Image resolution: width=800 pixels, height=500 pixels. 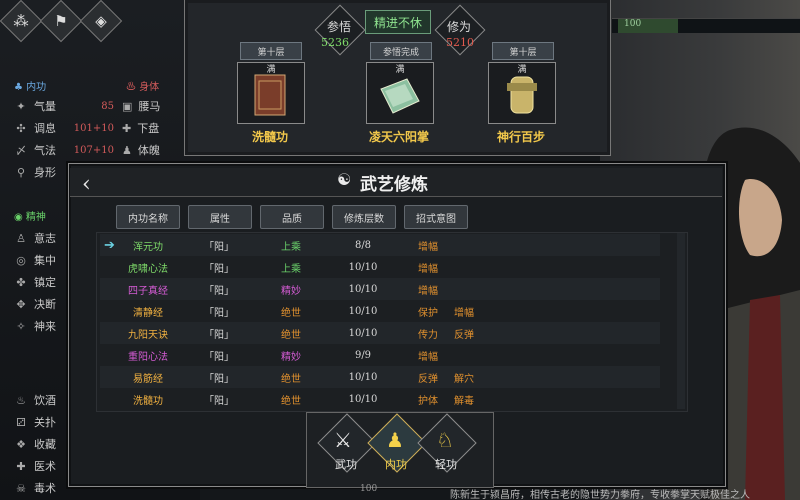 I want to click on dialog-title: 武艺修炼, so click(x=394, y=185).